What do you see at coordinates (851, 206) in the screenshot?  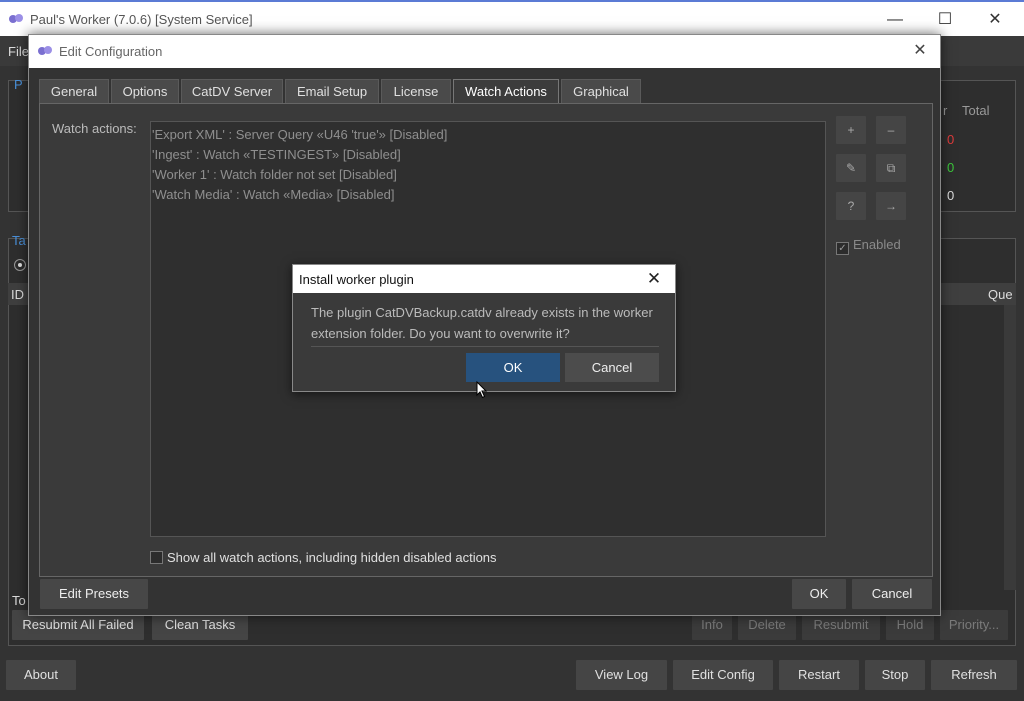 I see `help-action-button: ?` at bounding box center [851, 206].